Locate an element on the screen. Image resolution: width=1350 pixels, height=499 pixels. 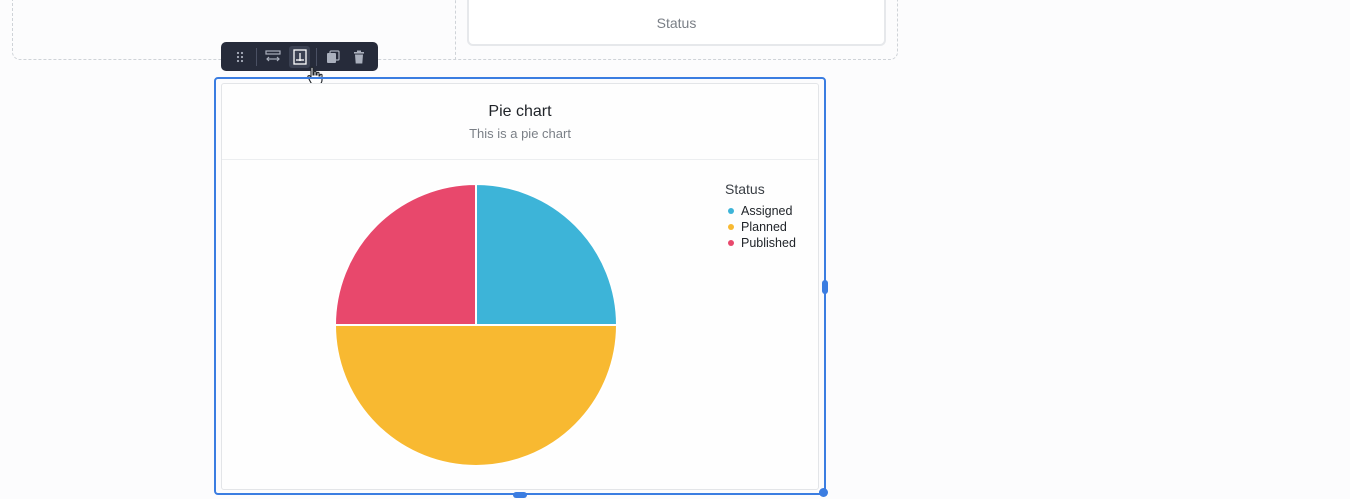
fit-height-button is located at coordinates (299, 56).